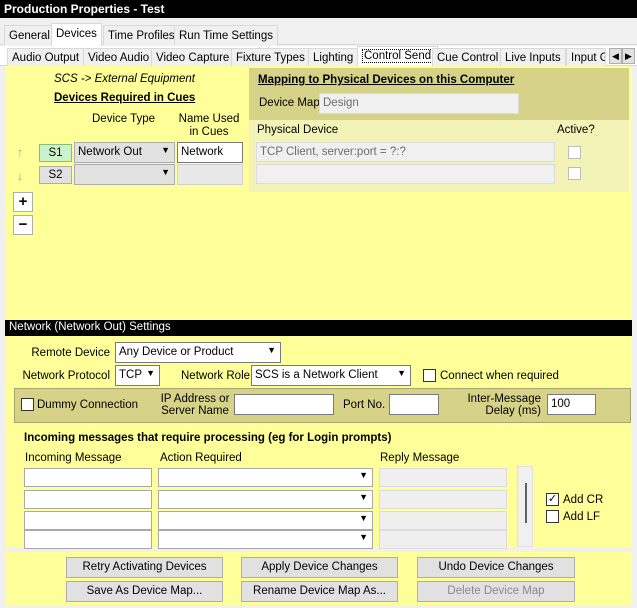  Describe the element at coordinates (571, 404) in the screenshot. I see `inter-message-delay-field: 100` at that location.